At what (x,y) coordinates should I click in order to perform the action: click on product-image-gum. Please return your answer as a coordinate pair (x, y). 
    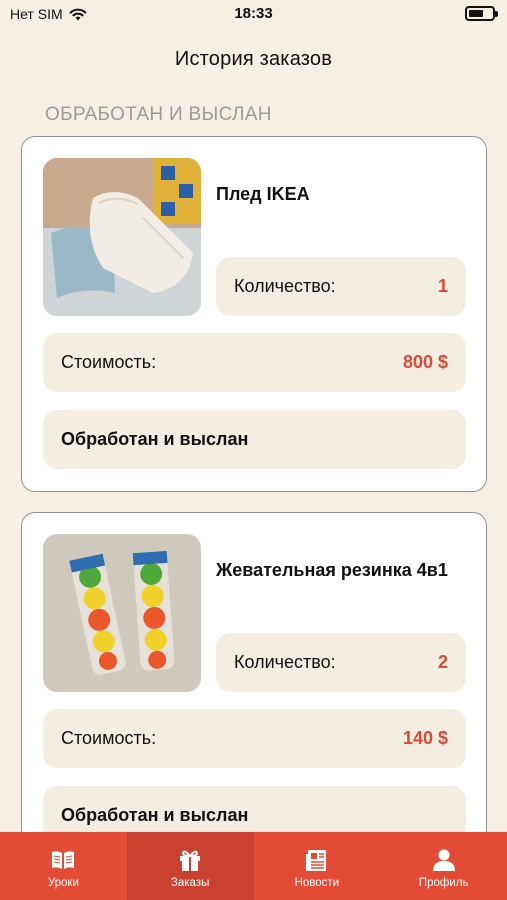
    Looking at the image, I should click on (122, 613).